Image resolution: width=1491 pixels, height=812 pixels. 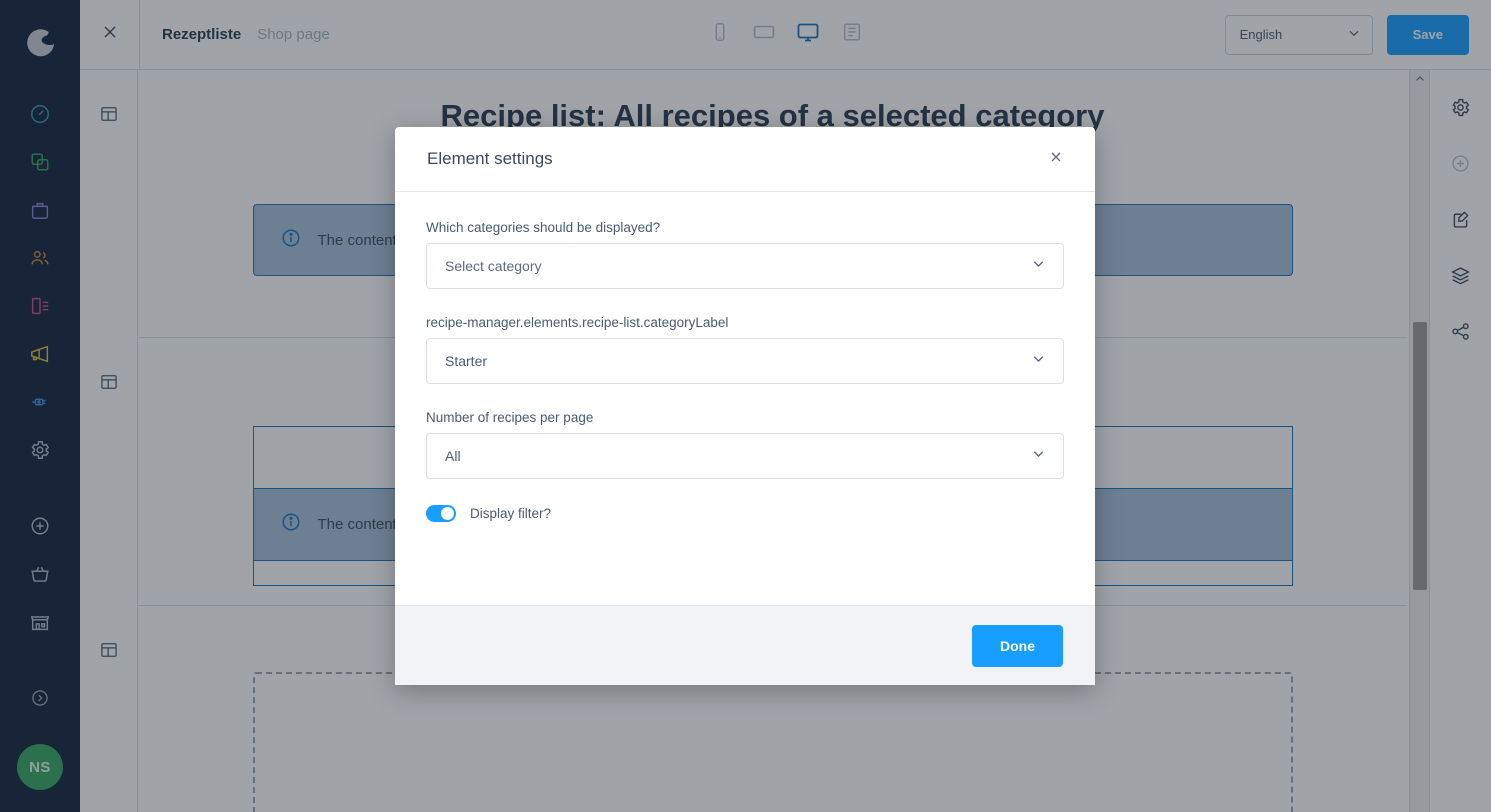 I want to click on display-filter-row: Display filter?, so click(x=745, y=513).